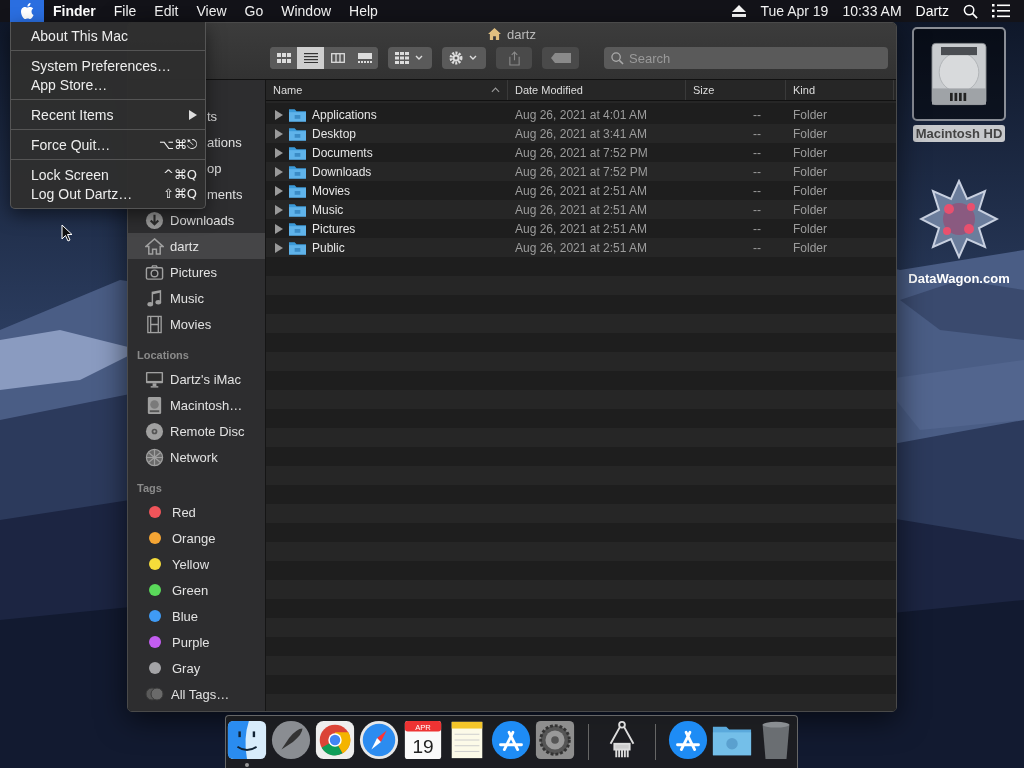 Image resolution: width=1024 pixels, height=768 pixels. What do you see at coordinates (27, 11) in the screenshot?
I see `apple-menu-button` at bounding box center [27, 11].